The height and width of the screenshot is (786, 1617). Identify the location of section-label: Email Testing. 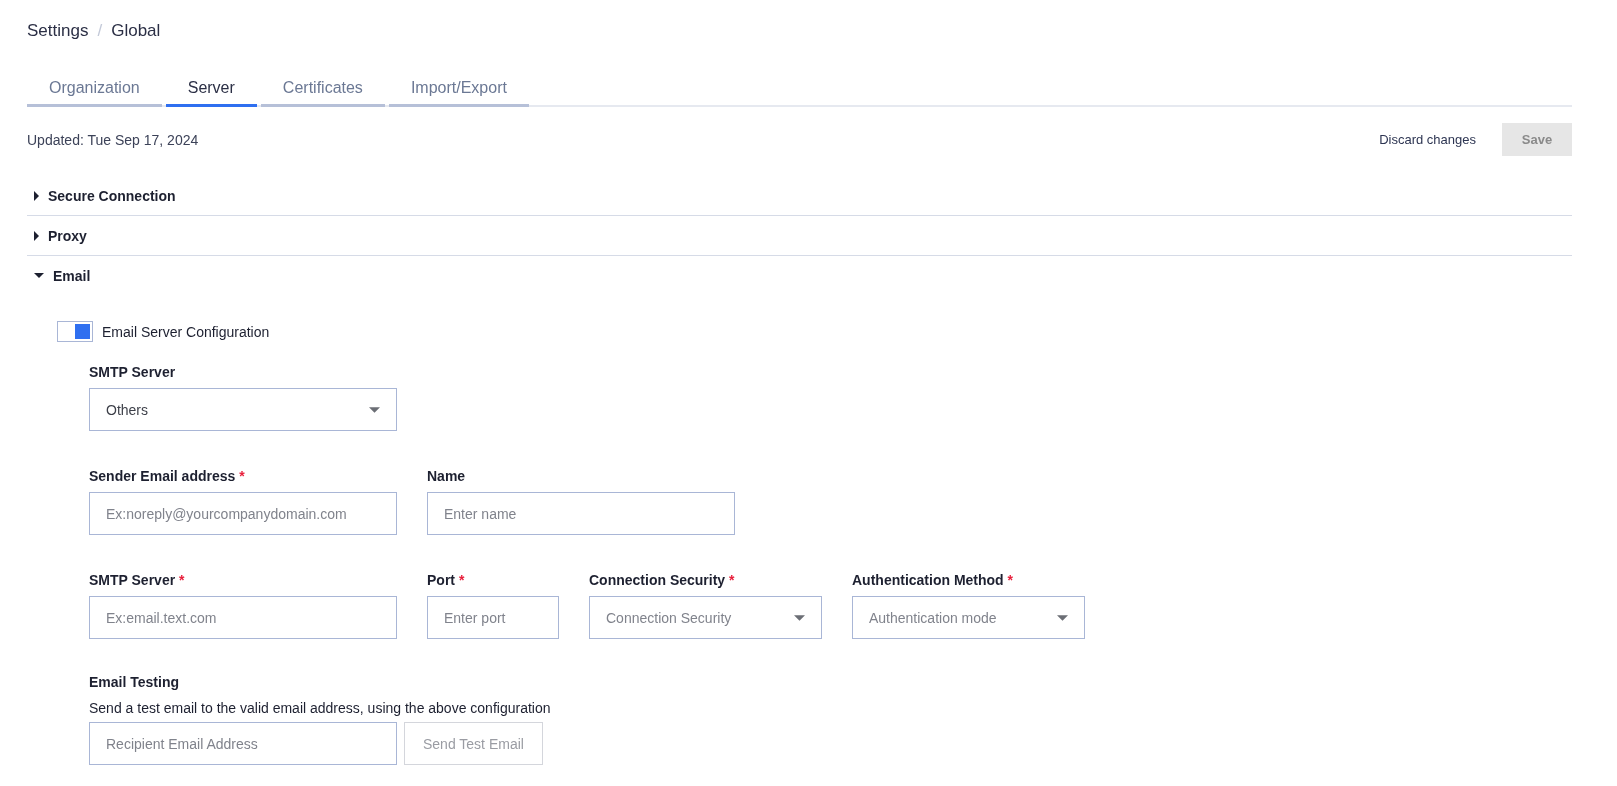
(134, 682).